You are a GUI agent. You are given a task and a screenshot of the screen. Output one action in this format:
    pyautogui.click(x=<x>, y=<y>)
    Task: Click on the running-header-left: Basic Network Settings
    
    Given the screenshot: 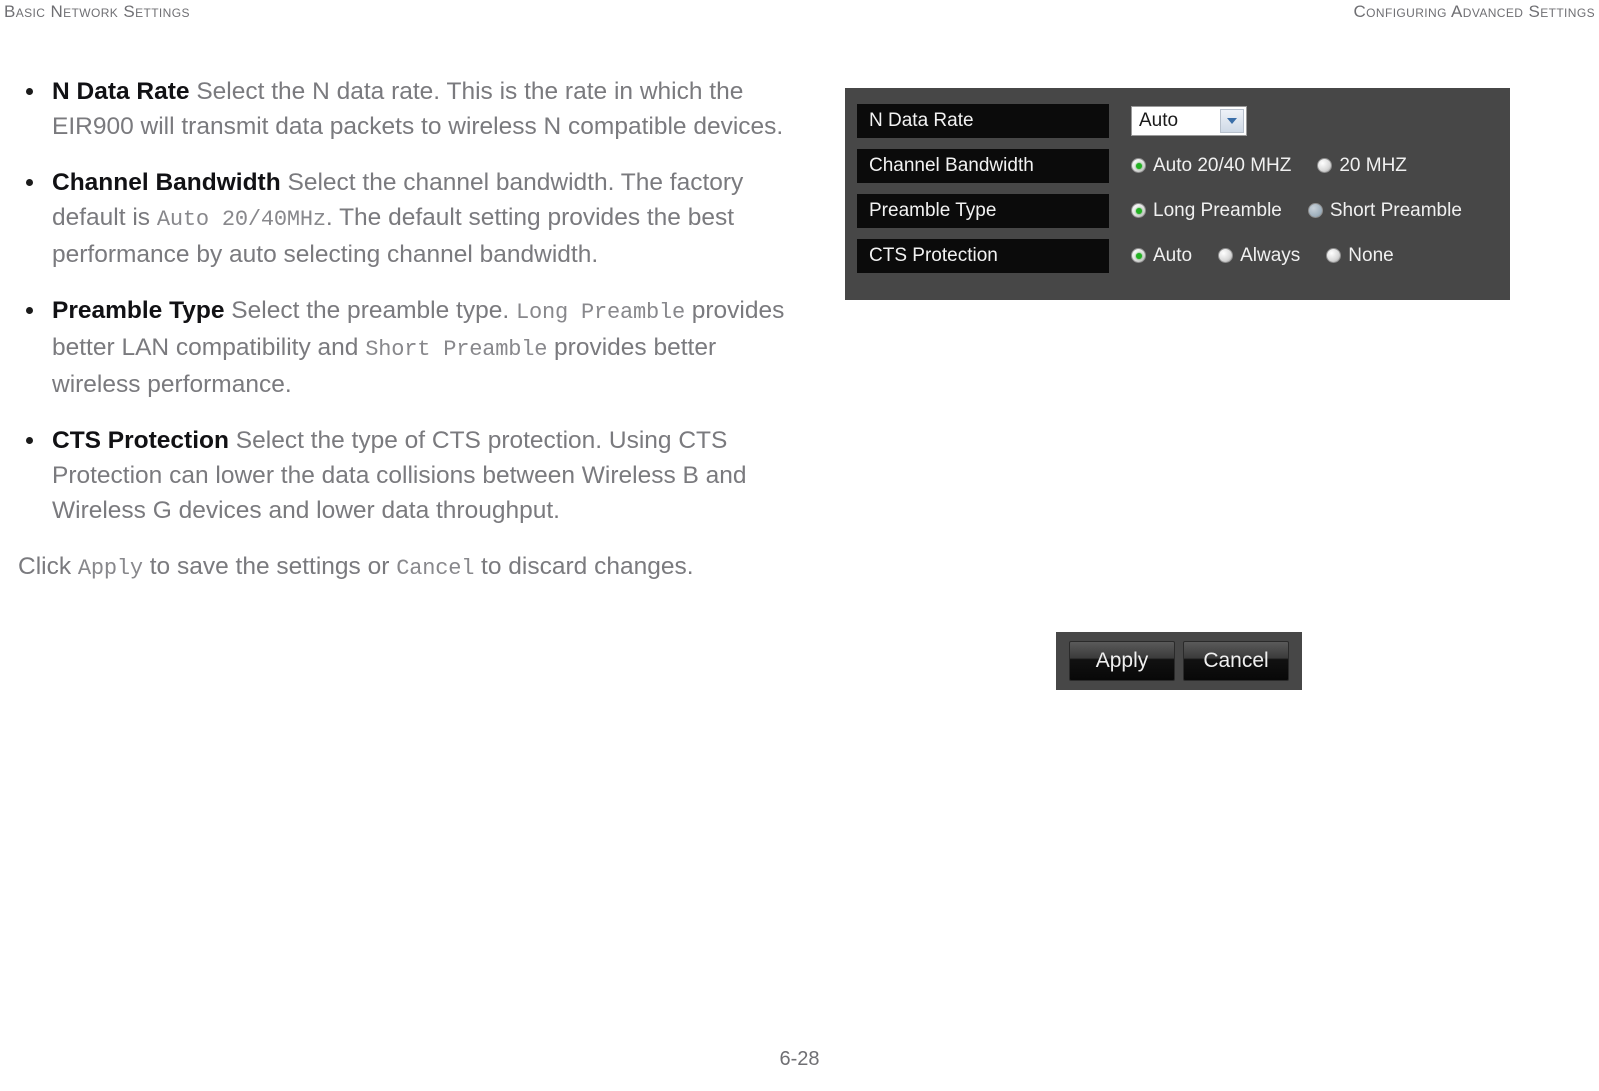 What is the action you would take?
    pyautogui.click(x=97, y=11)
    